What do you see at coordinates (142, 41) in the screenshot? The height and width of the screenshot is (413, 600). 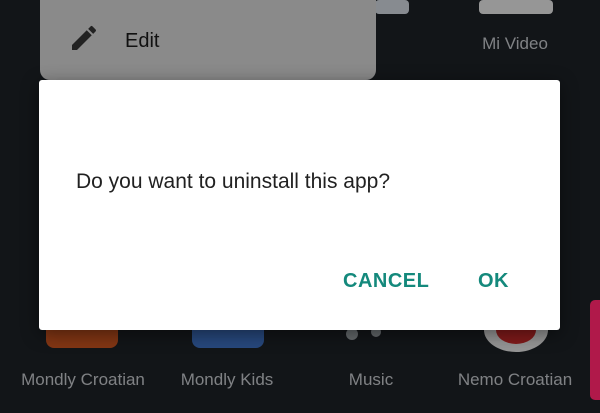 I see `edit-menu-item: Edit` at bounding box center [142, 41].